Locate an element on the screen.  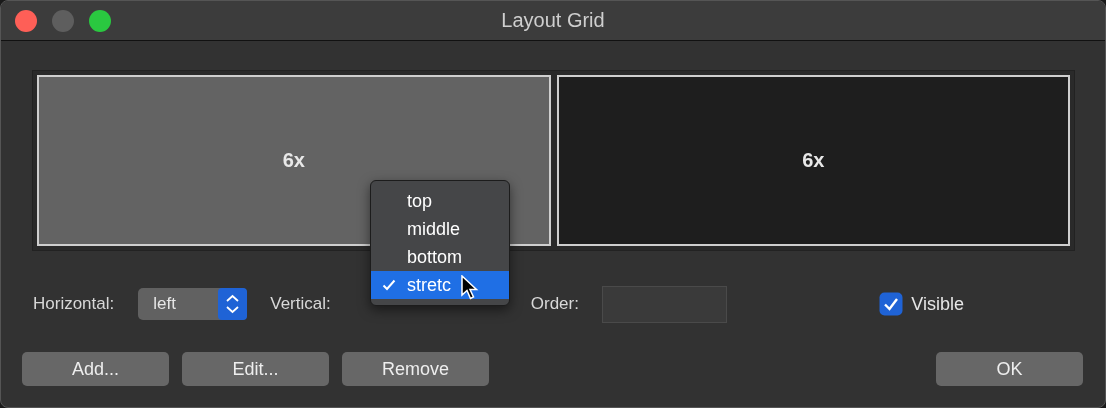
horizontal-label: Horizontal: is located at coordinates (74, 304).